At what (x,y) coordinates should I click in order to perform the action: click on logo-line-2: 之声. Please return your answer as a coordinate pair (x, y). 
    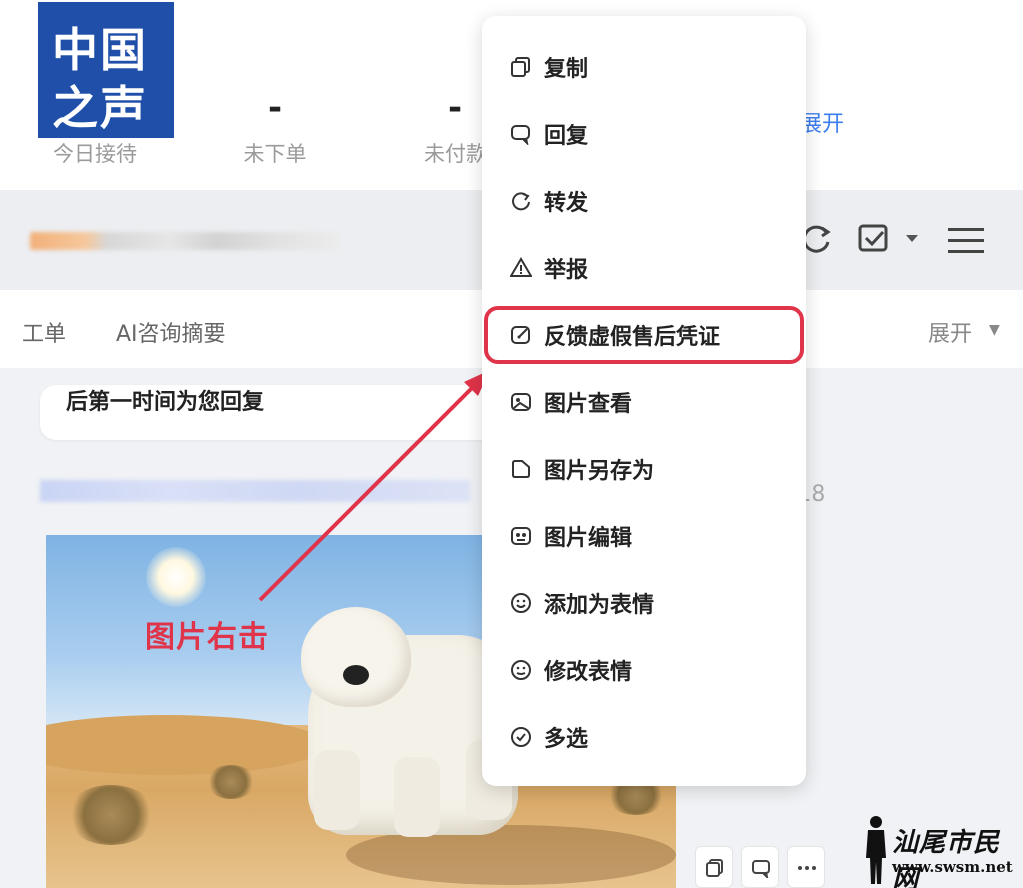
    Looking at the image, I should click on (100, 108).